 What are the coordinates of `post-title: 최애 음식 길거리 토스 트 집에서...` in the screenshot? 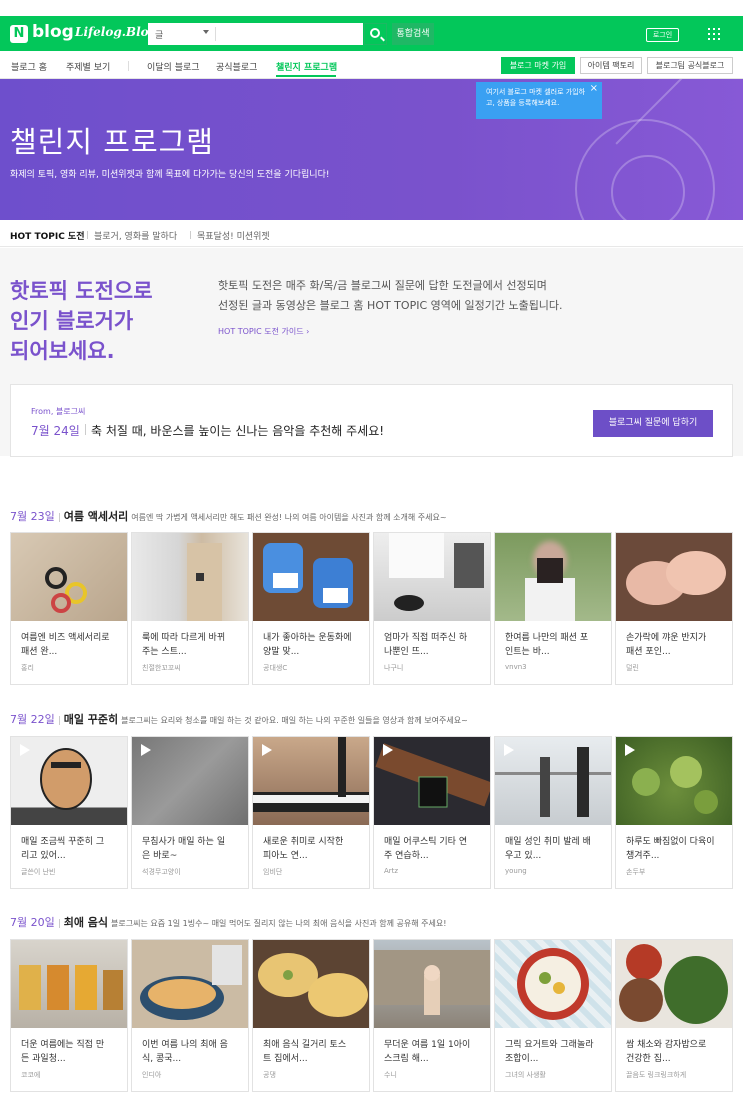 It's located at (312, 1052).